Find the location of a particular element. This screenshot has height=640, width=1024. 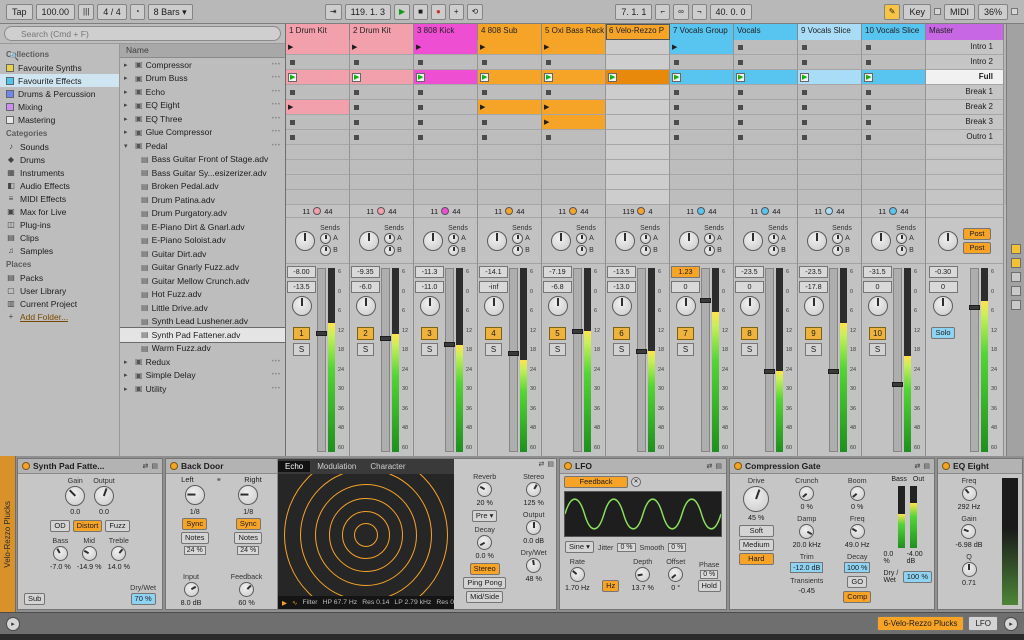

left-offset-value: 24 % is located at coordinates (194, 550).